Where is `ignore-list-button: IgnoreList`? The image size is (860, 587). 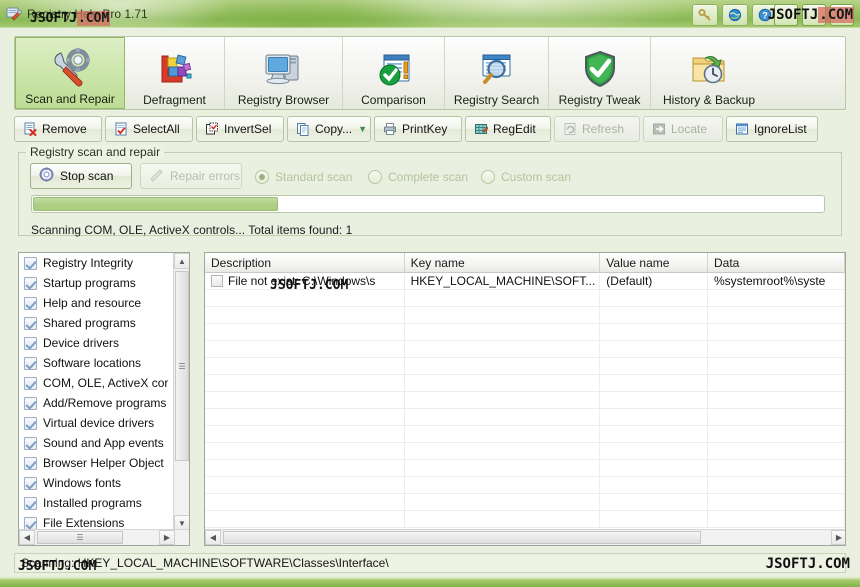
ignore-list-button: IgnoreList is located at coordinates (772, 129).